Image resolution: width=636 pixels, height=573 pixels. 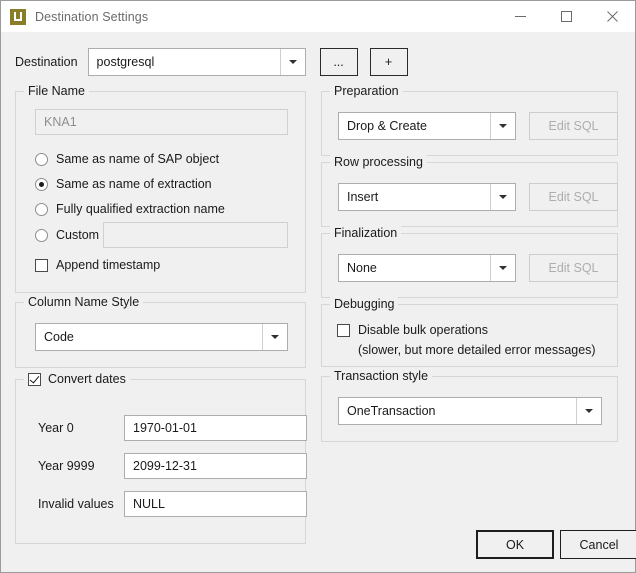 I want to click on finalization-group: Finalization None Edit SQL, so click(x=469, y=262).